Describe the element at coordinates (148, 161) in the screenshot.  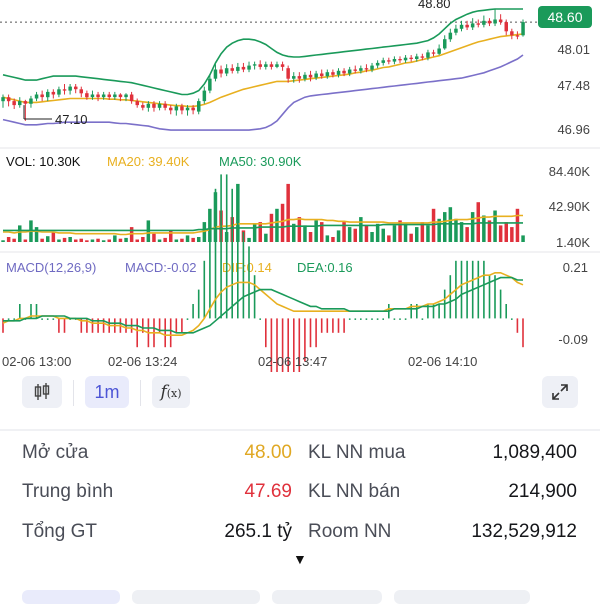
I see `volume-ma20-label: MA20: 39.40K` at that location.